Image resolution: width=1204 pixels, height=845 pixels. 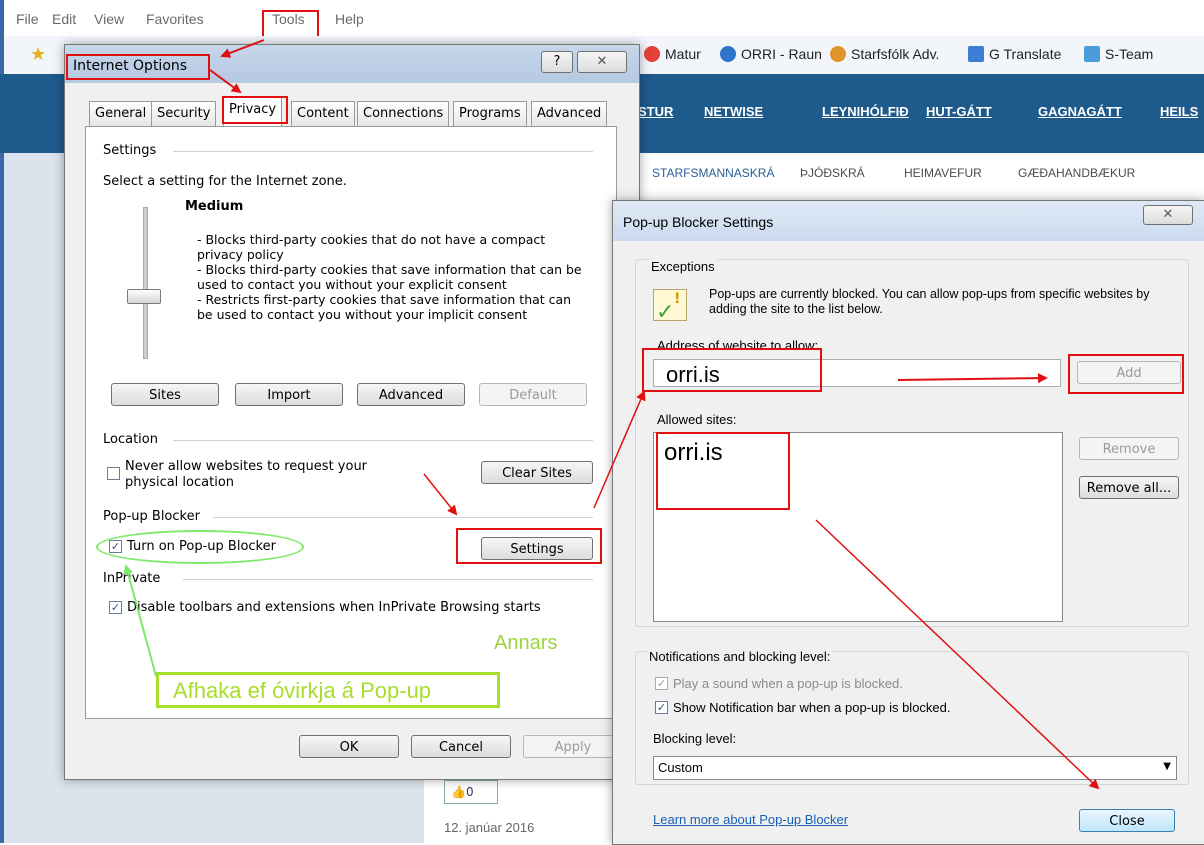 I want to click on arrow-address-to-add, so click(x=972, y=378).